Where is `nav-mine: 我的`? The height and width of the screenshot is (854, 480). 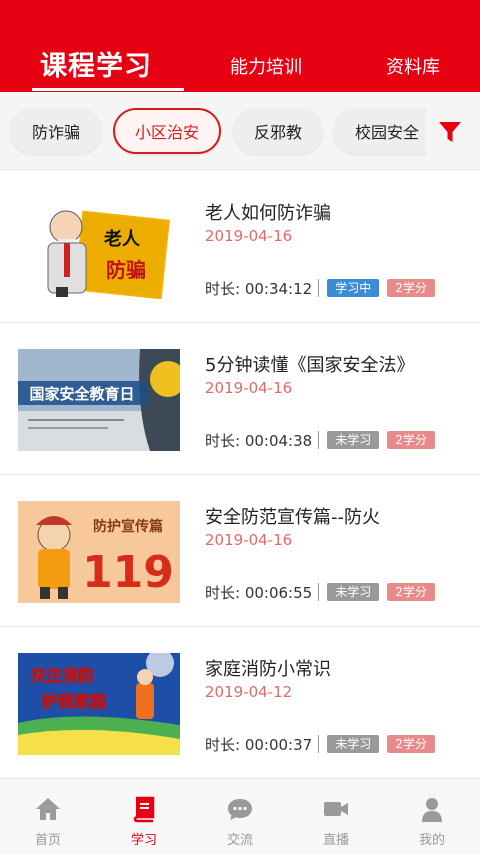 nav-mine: 我的 is located at coordinates (432, 816).